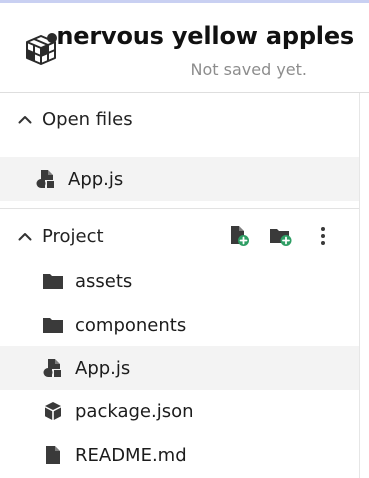  I want to click on tree-item-label: assets, so click(104, 281).